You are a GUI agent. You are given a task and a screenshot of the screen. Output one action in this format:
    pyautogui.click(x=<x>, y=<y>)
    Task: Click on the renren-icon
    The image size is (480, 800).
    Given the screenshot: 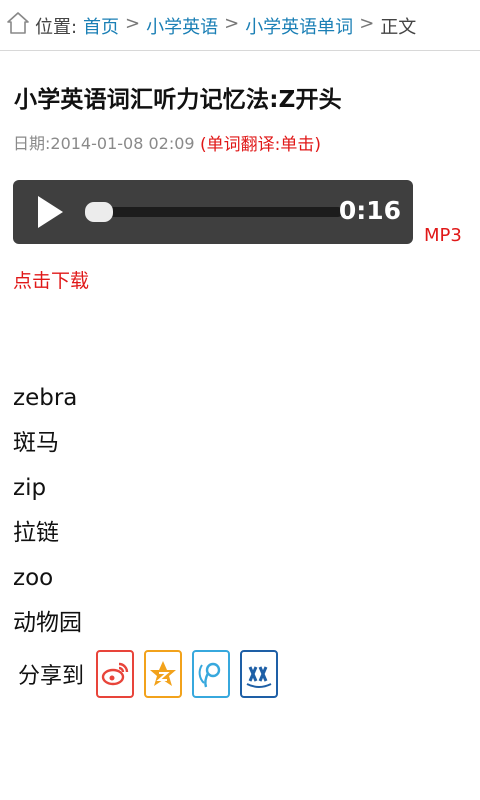 What is the action you would take?
    pyautogui.click(x=259, y=674)
    